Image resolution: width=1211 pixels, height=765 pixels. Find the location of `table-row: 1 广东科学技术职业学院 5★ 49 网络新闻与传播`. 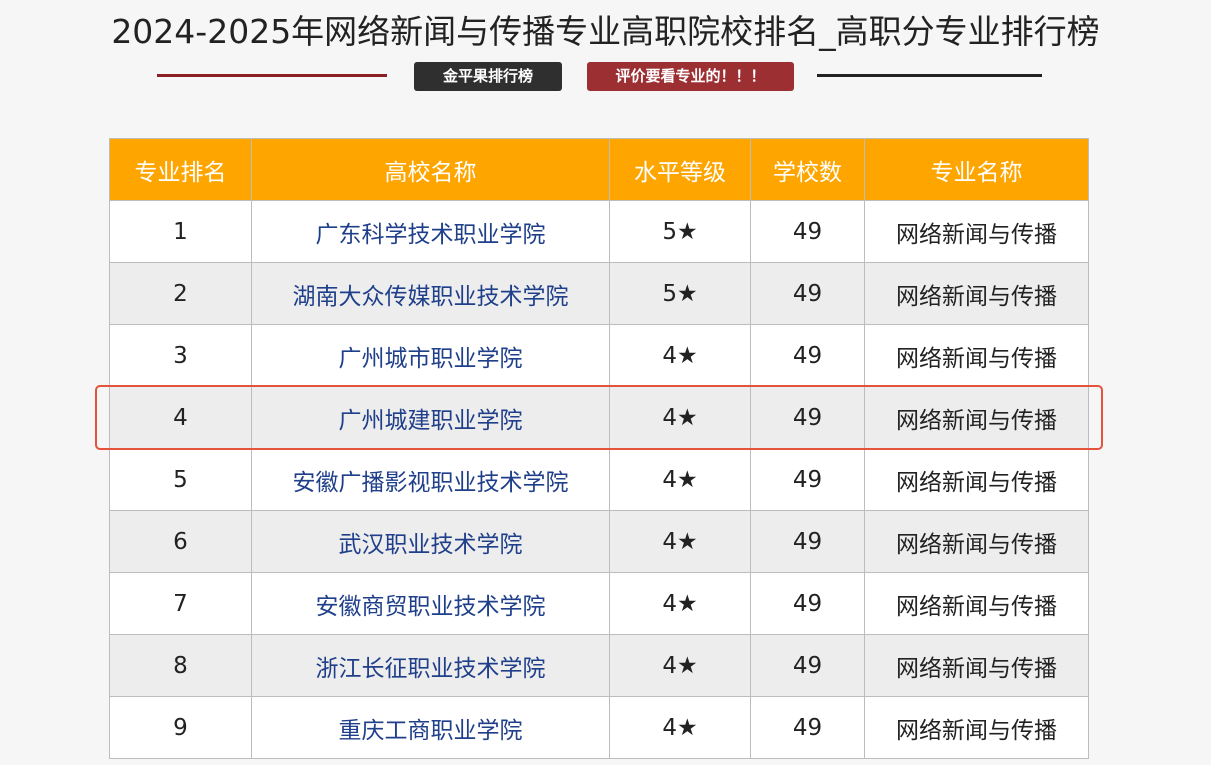

table-row: 1 广东科学技术职业学院 5★ 49 网络新闻与传播 is located at coordinates (599, 231).